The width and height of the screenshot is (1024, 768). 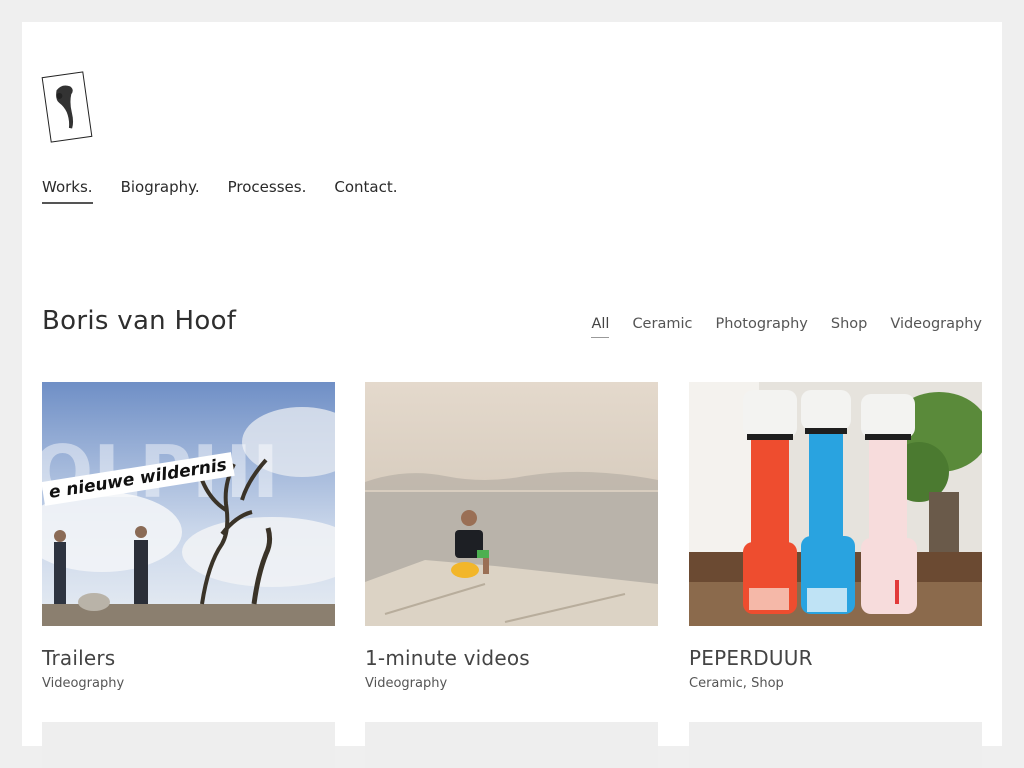 What do you see at coordinates (511, 658) in the screenshot?
I see `work-title: 1-minute videos` at bounding box center [511, 658].